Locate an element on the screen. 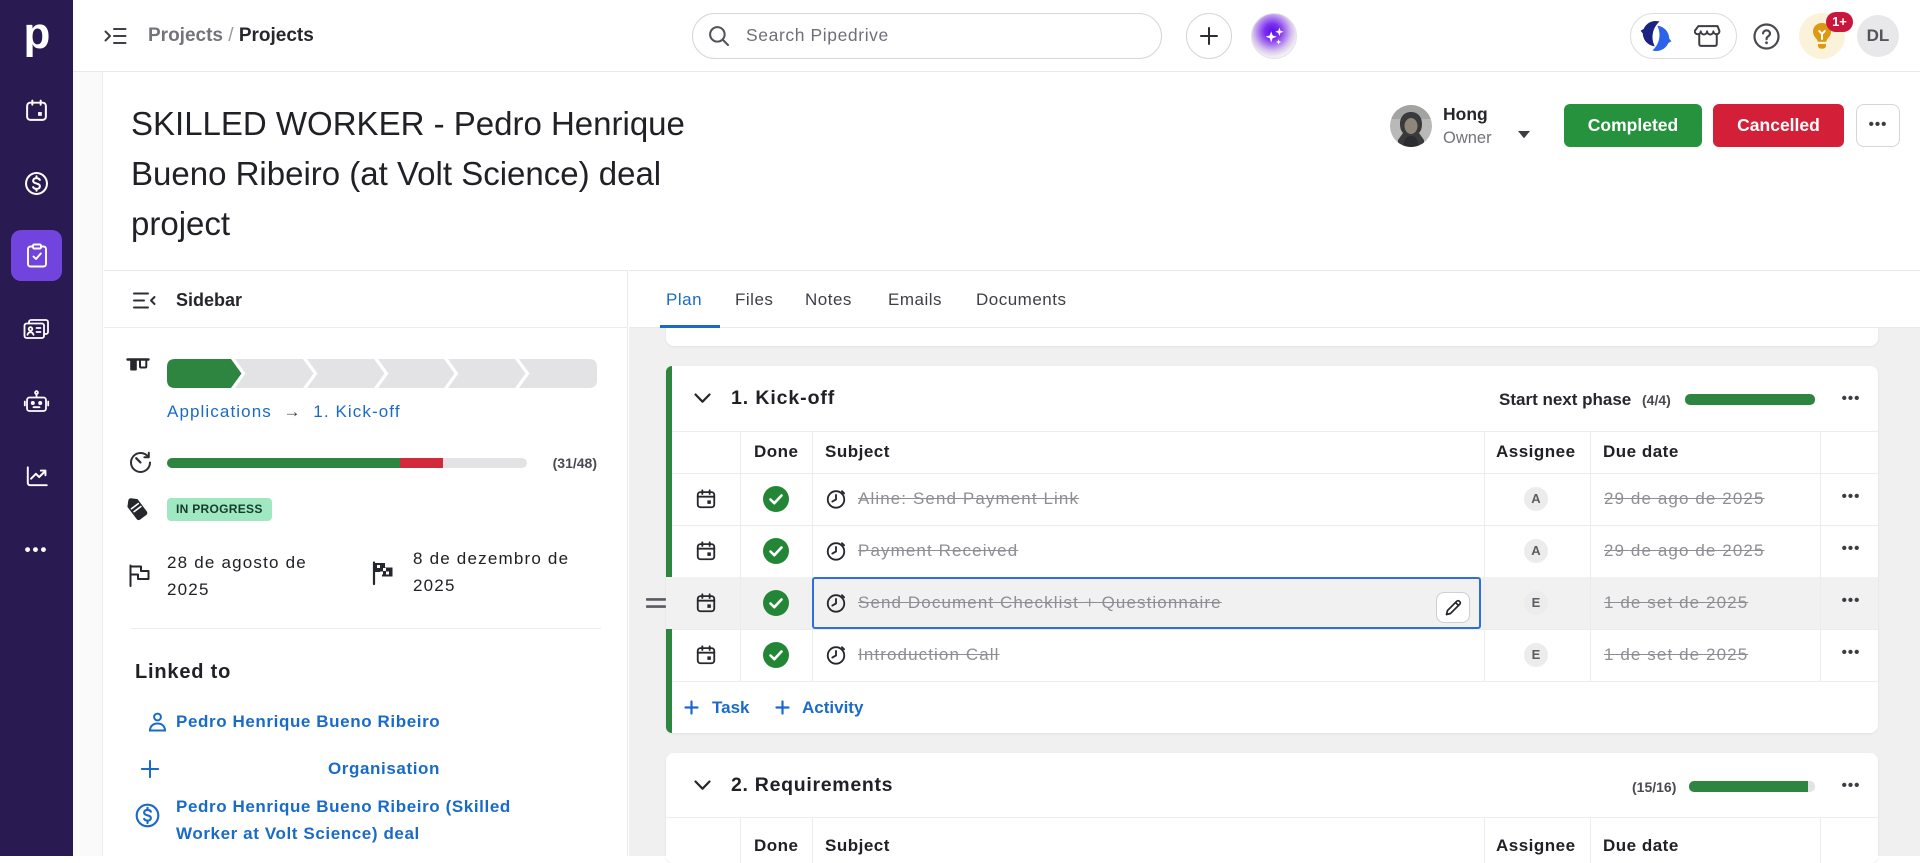 The image size is (1920, 863). svg-text: p is located at coordinates (37, 34).